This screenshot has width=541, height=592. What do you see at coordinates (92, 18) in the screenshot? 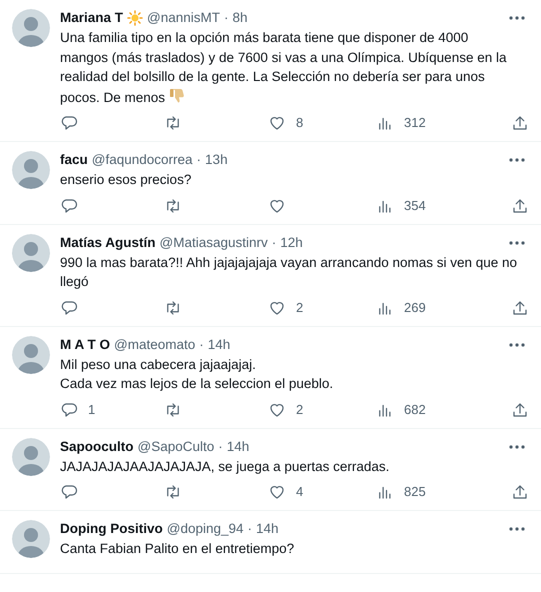
I see `user-name: Mariana T` at bounding box center [92, 18].